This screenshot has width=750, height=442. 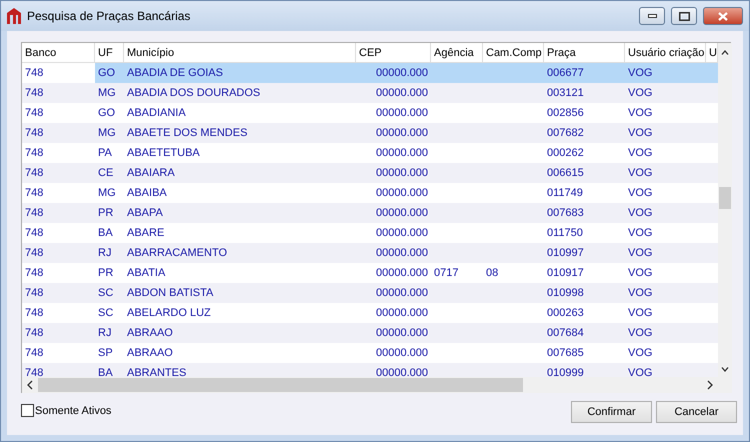 What do you see at coordinates (725, 369) in the screenshot?
I see `scroll-down-icon` at bounding box center [725, 369].